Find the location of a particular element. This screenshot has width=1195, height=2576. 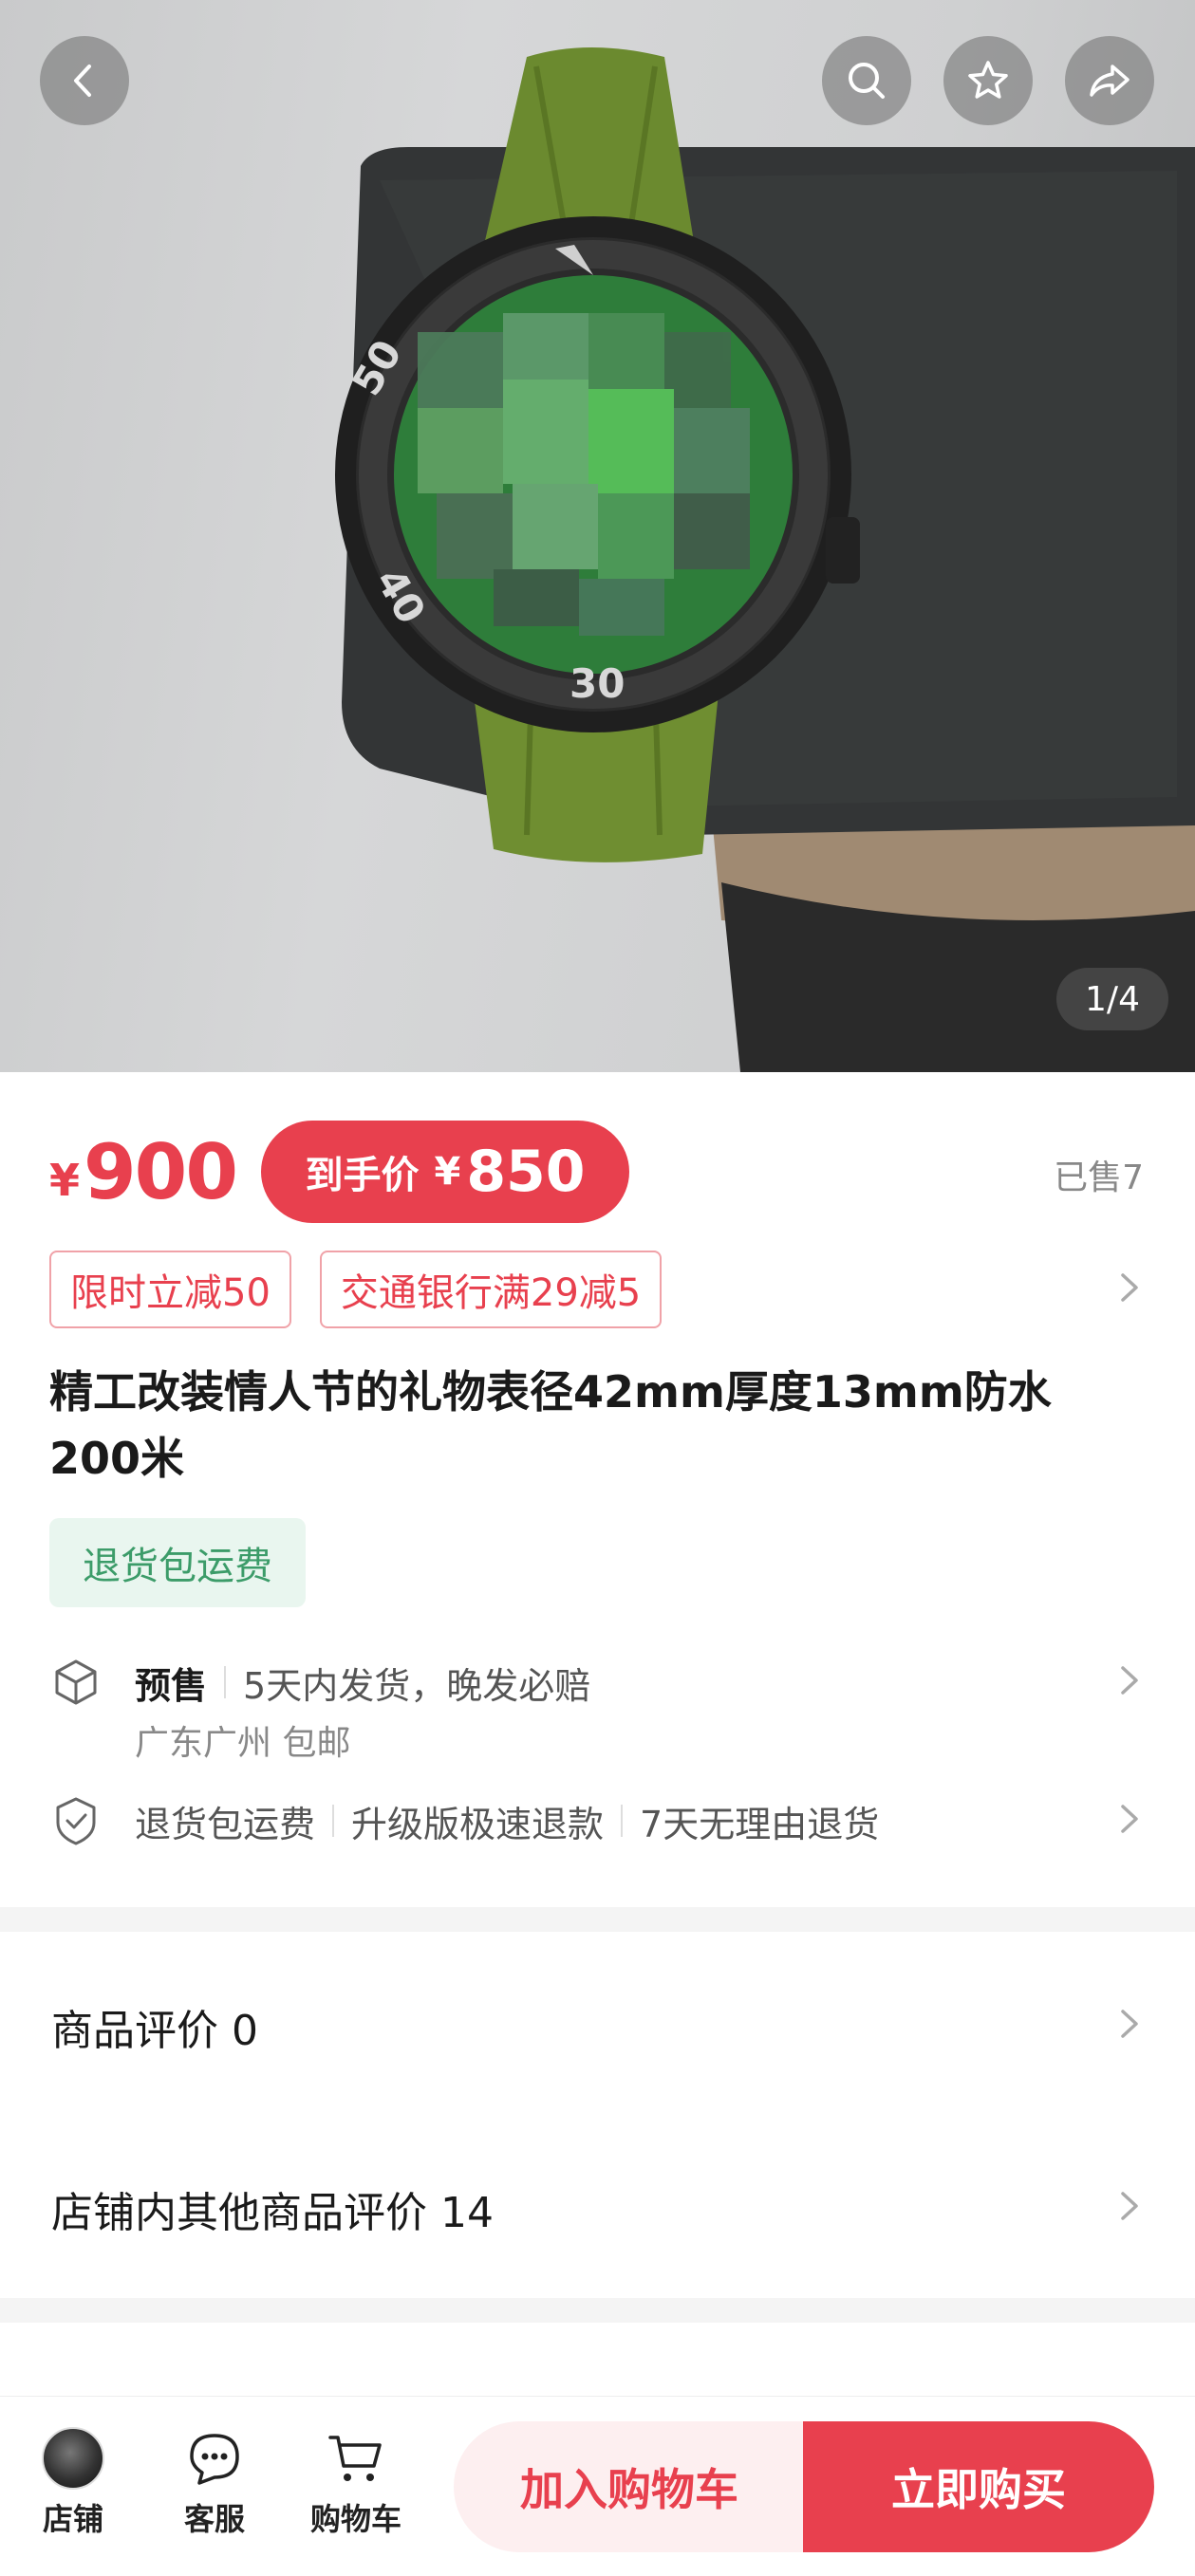

share-icon is located at coordinates (1110, 81).